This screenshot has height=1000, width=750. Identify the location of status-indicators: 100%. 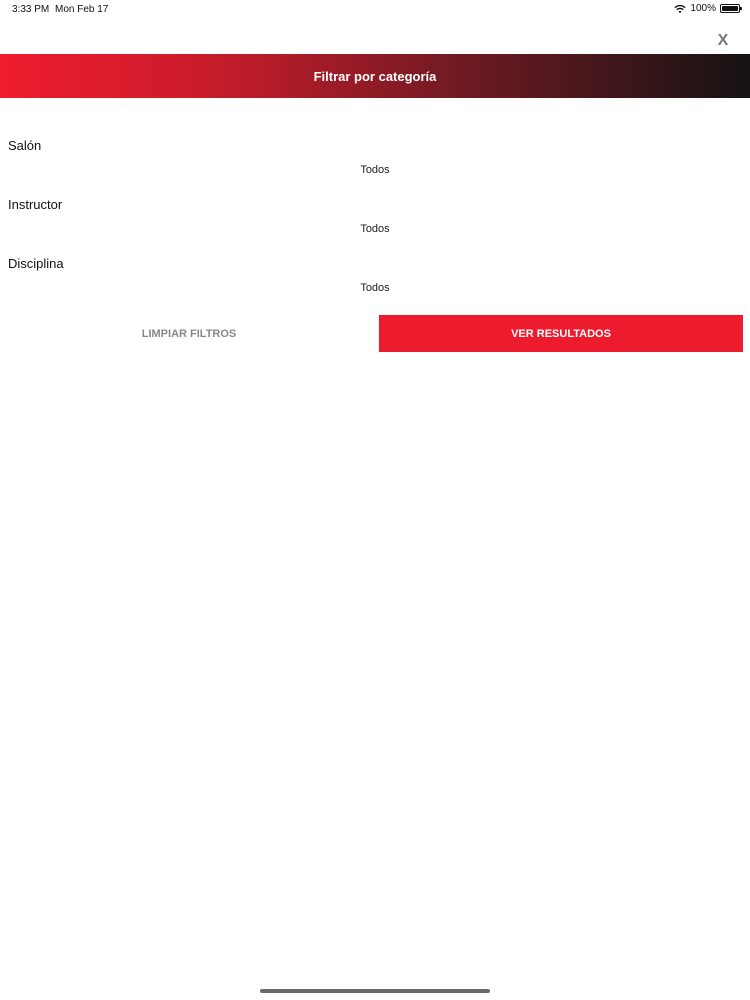
(708, 8).